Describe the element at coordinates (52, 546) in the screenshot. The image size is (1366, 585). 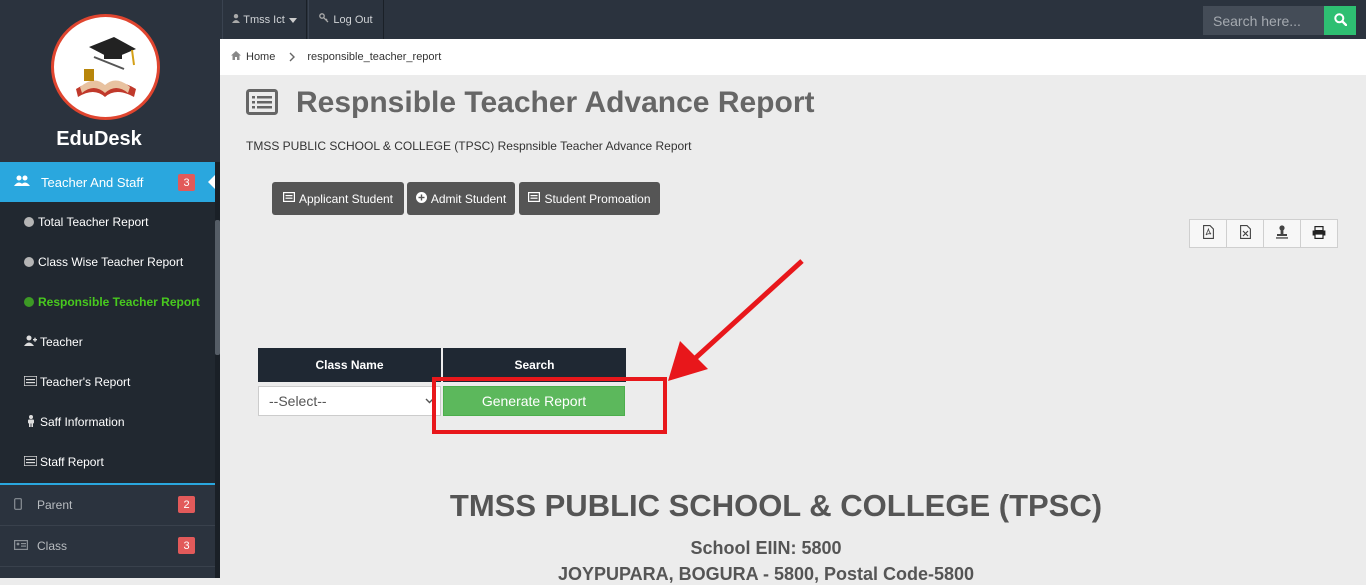
I see `sidebar-item-label: Class` at that location.